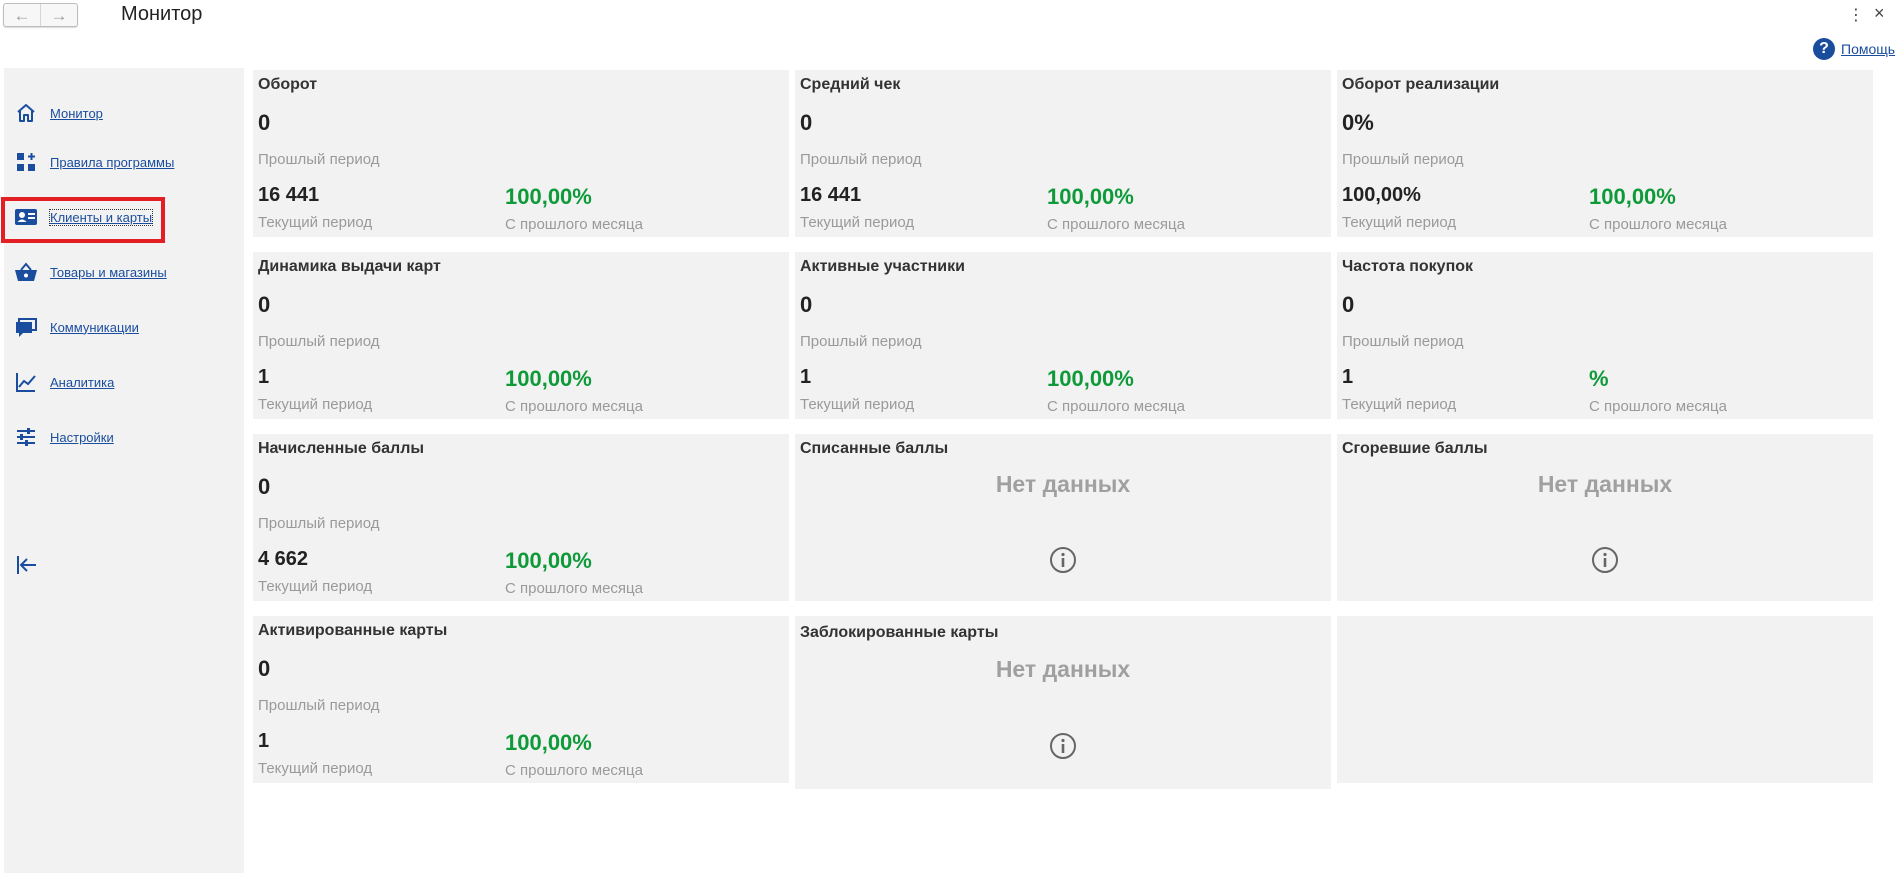 The width and height of the screenshot is (1898, 873). I want to click on current-value: 4 662, so click(283, 559).